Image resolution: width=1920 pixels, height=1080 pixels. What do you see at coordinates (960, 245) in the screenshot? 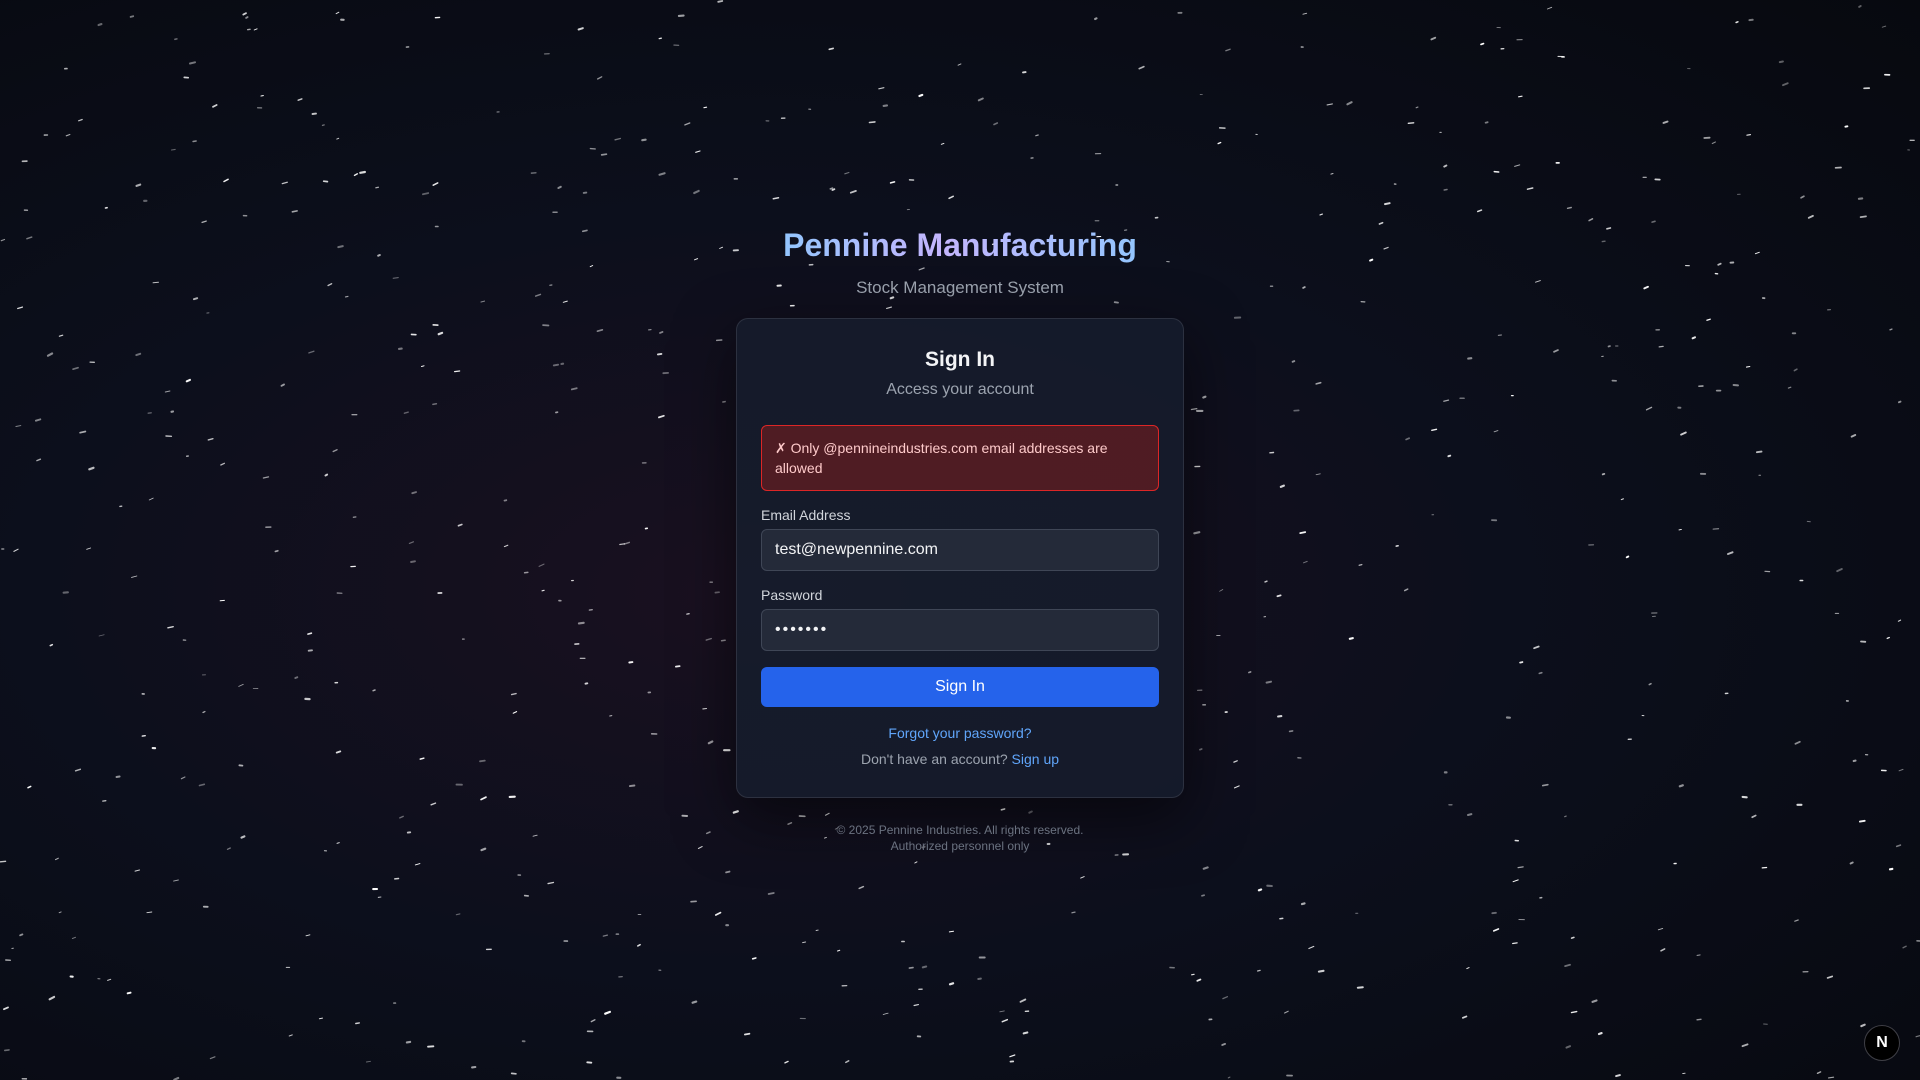
I see `brand-title: Pennine Manufacturing` at bounding box center [960, 245].